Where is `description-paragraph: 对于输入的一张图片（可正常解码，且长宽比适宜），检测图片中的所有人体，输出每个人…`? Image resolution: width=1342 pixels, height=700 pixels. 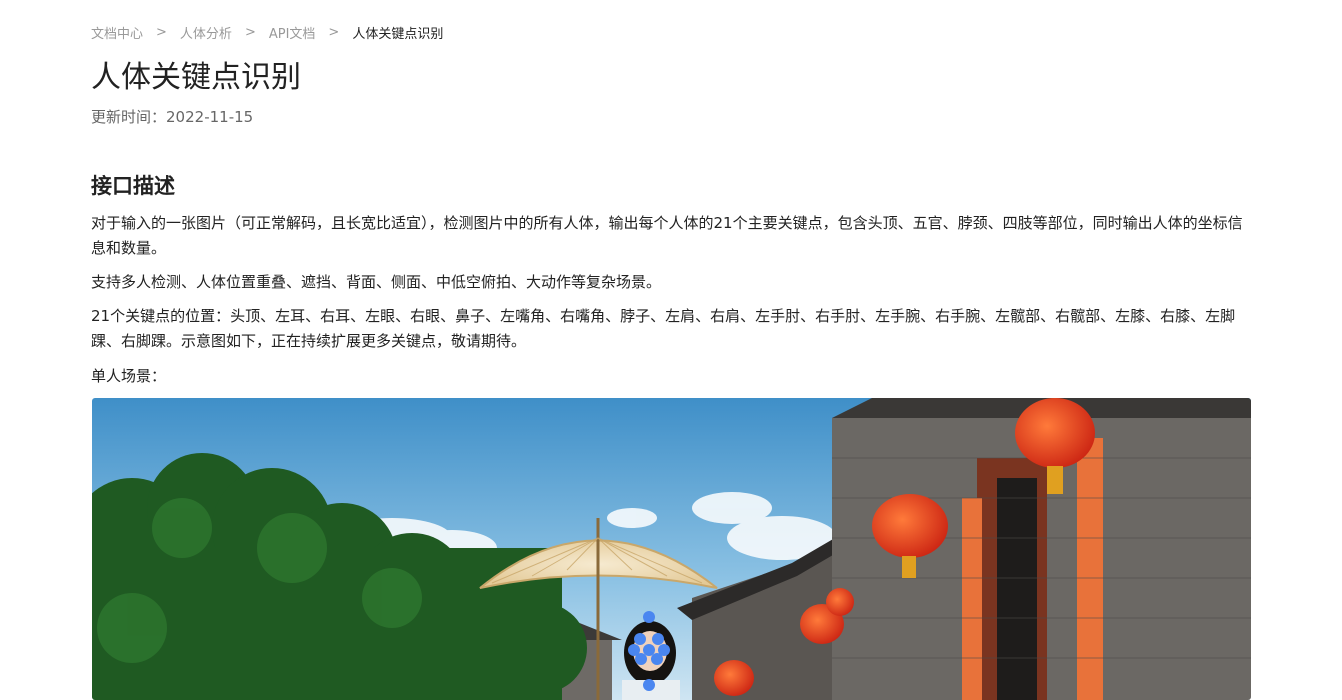 description-paragraph: 对于输入的一张图片（可正常解码，且长宽比适宜），检测图片中的所有人体，输出每个人… is located at coordinates (667, 235).